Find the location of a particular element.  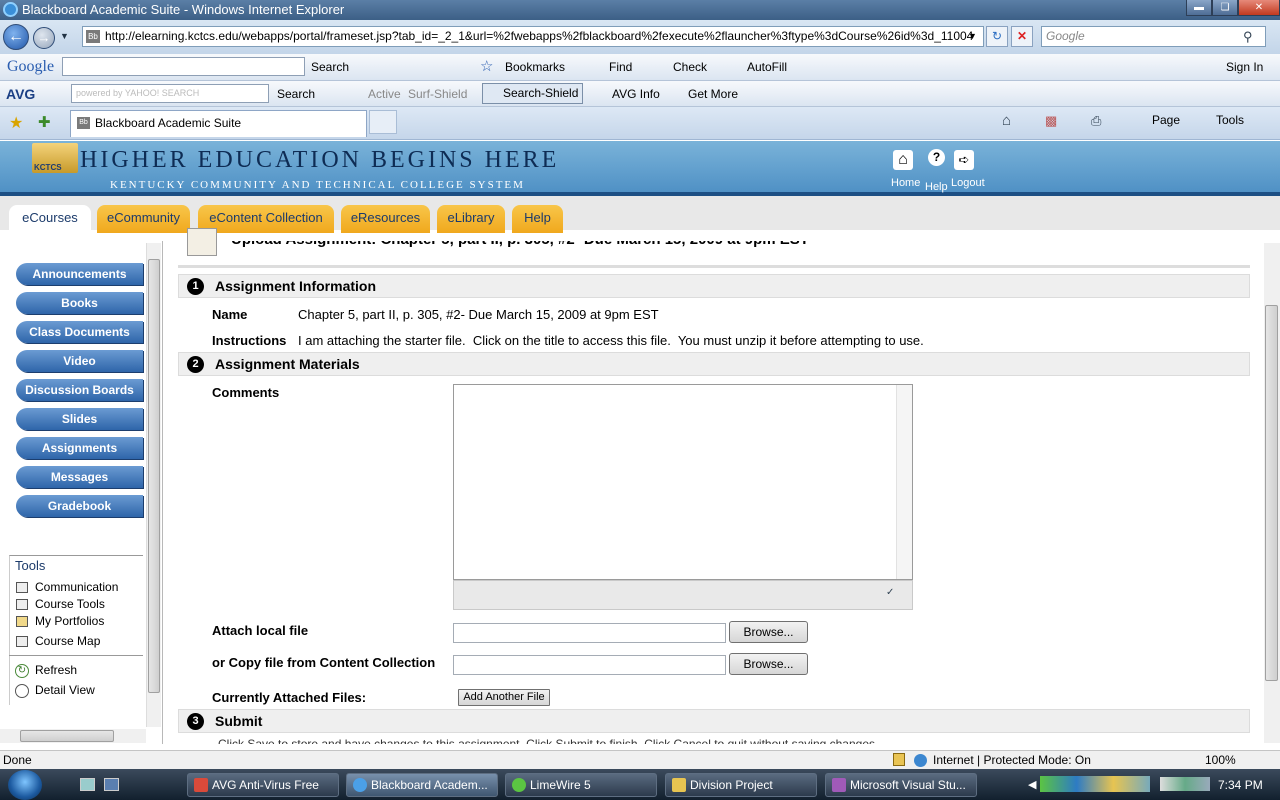

logout-link: Logout is located at coordinates (968, 183).